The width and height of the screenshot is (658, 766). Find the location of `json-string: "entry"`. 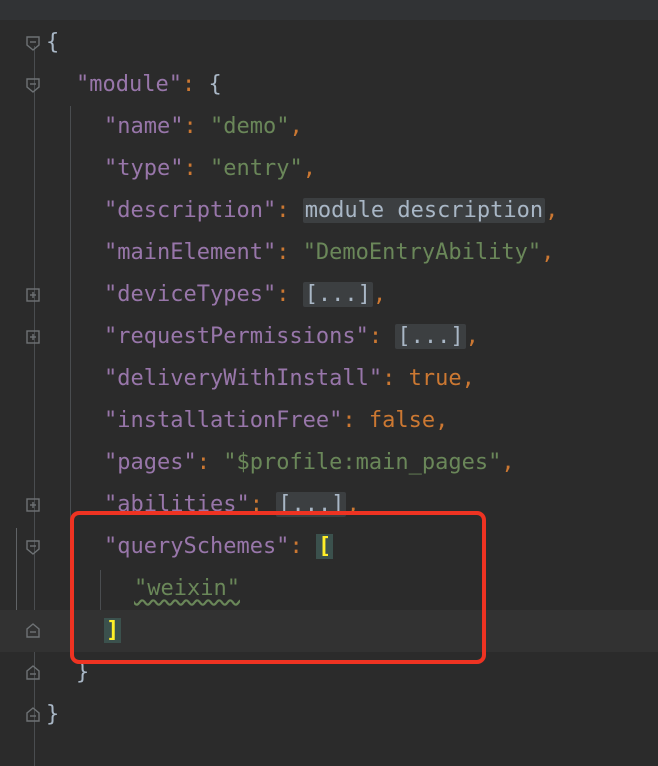

json-string: "entry" is located at coordinates (256, 168).